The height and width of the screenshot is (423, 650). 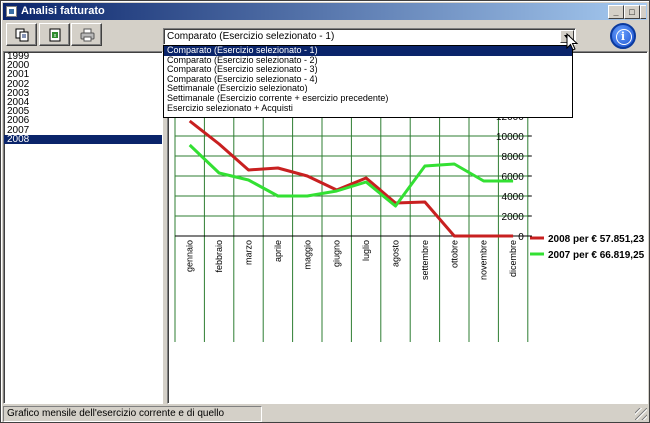 What do you see at coordinates (307, 255) in the screenshot?
I see `x-tick-label: maggio` at bounding box center [307, 255].